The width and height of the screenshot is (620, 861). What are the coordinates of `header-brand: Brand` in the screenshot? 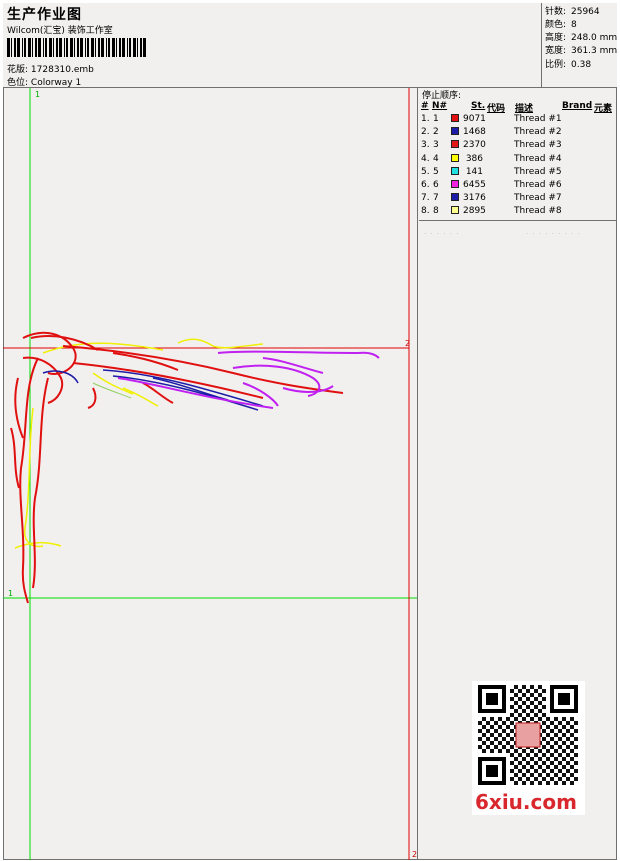 It's located at (577, 106).